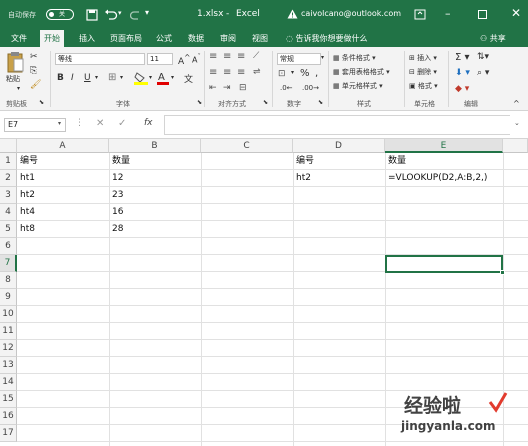 Image resolution: width=528 pixels, height=446 pixels. I want to click on percent-icon: %, so click(305, 73).